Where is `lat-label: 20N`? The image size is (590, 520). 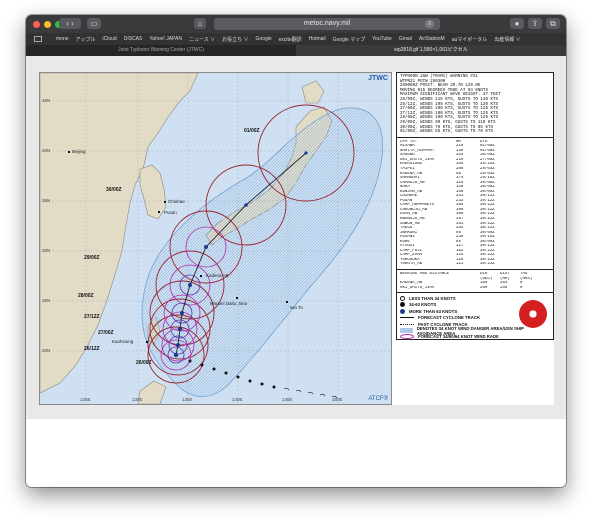 lat-label: 20N is located at coordinates (46, 350).